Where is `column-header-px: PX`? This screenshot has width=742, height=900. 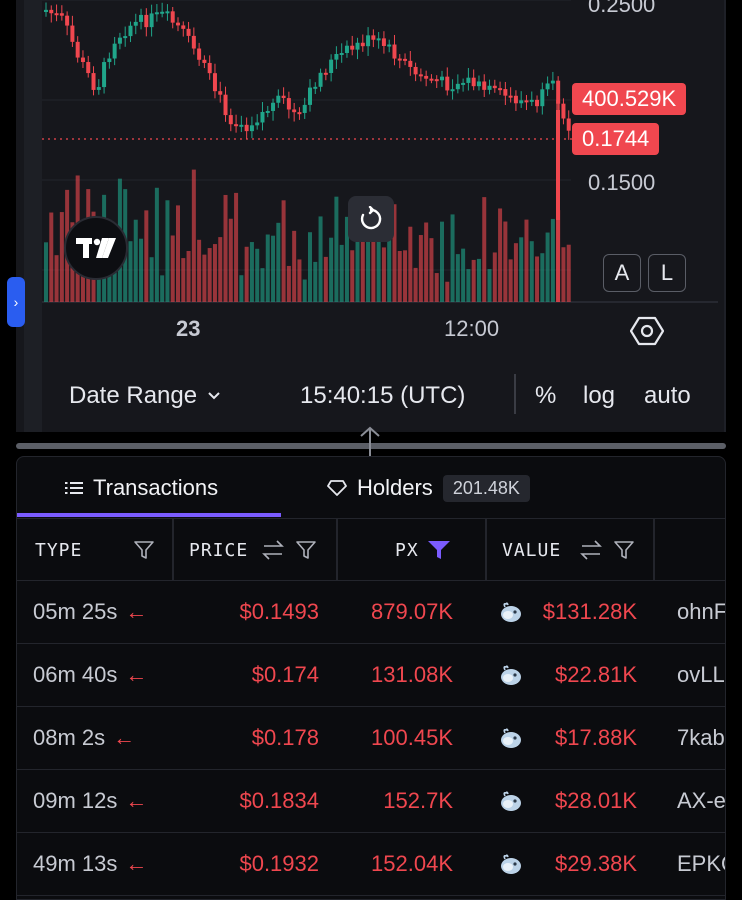
column-header-px: PX is located at coordinates (407, 550).